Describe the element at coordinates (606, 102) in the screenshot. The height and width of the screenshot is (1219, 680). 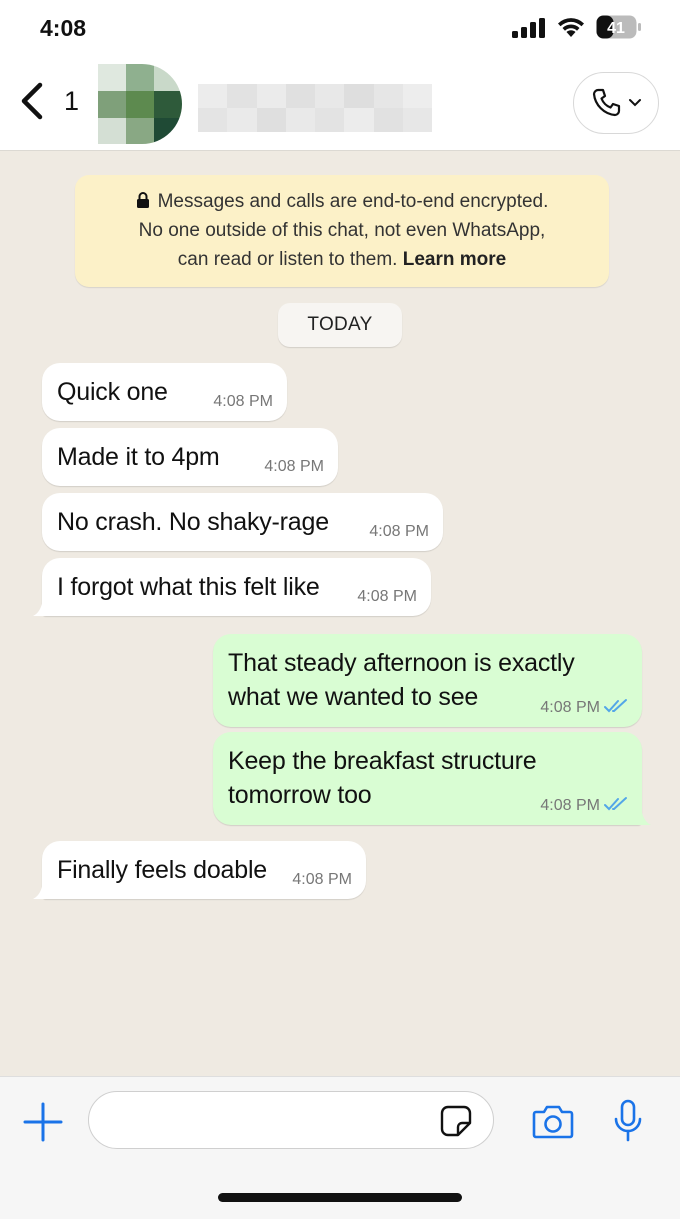
I see `phone-icon` at that location.